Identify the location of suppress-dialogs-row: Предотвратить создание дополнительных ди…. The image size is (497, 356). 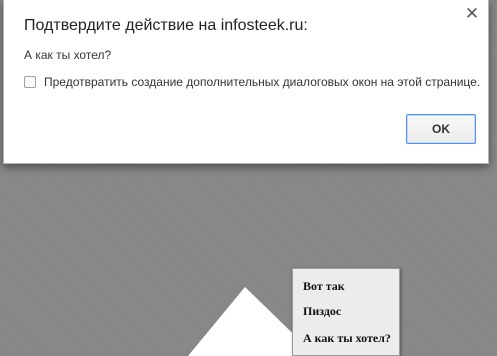
(252, 82).